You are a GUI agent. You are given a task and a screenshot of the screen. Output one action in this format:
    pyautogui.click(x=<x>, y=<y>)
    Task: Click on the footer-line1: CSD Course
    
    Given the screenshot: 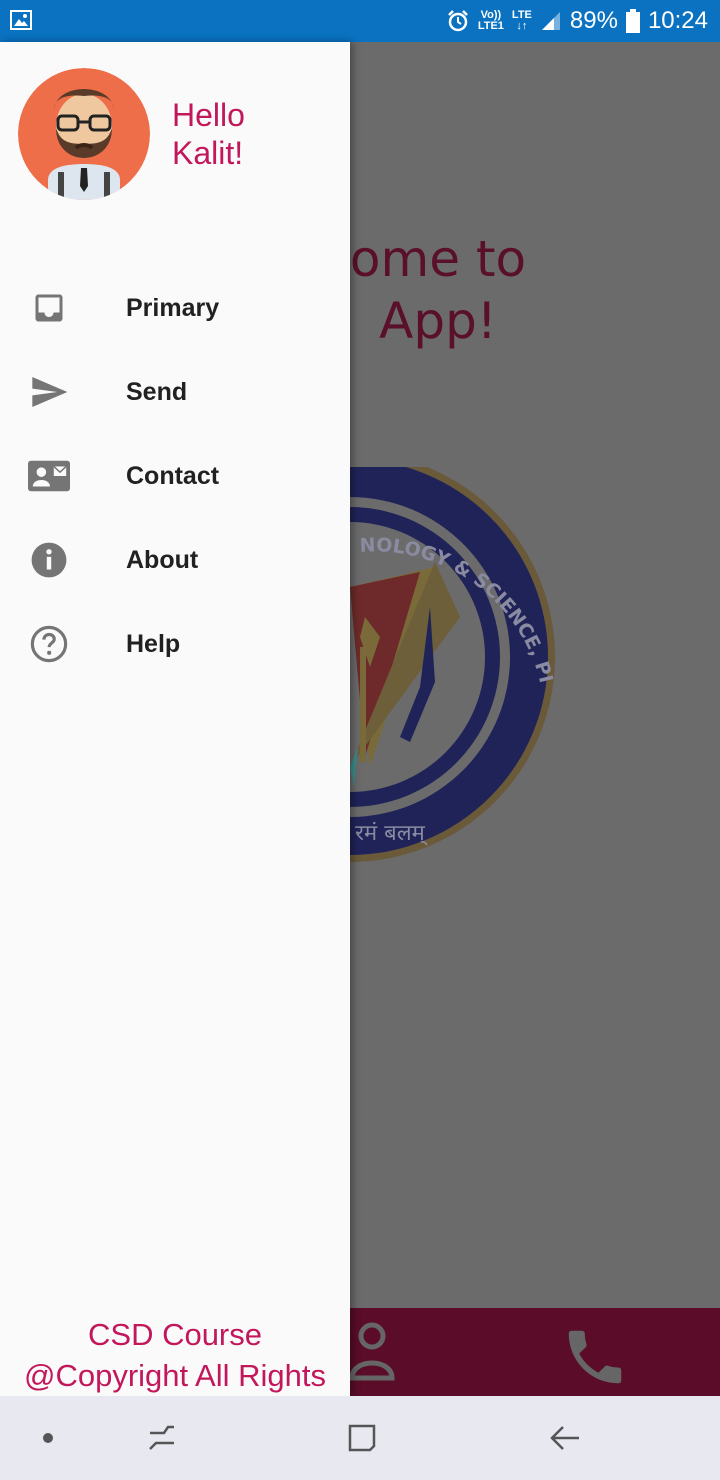 What is the action you would take?
    pyautogui.click(x=175, y=1334)
    